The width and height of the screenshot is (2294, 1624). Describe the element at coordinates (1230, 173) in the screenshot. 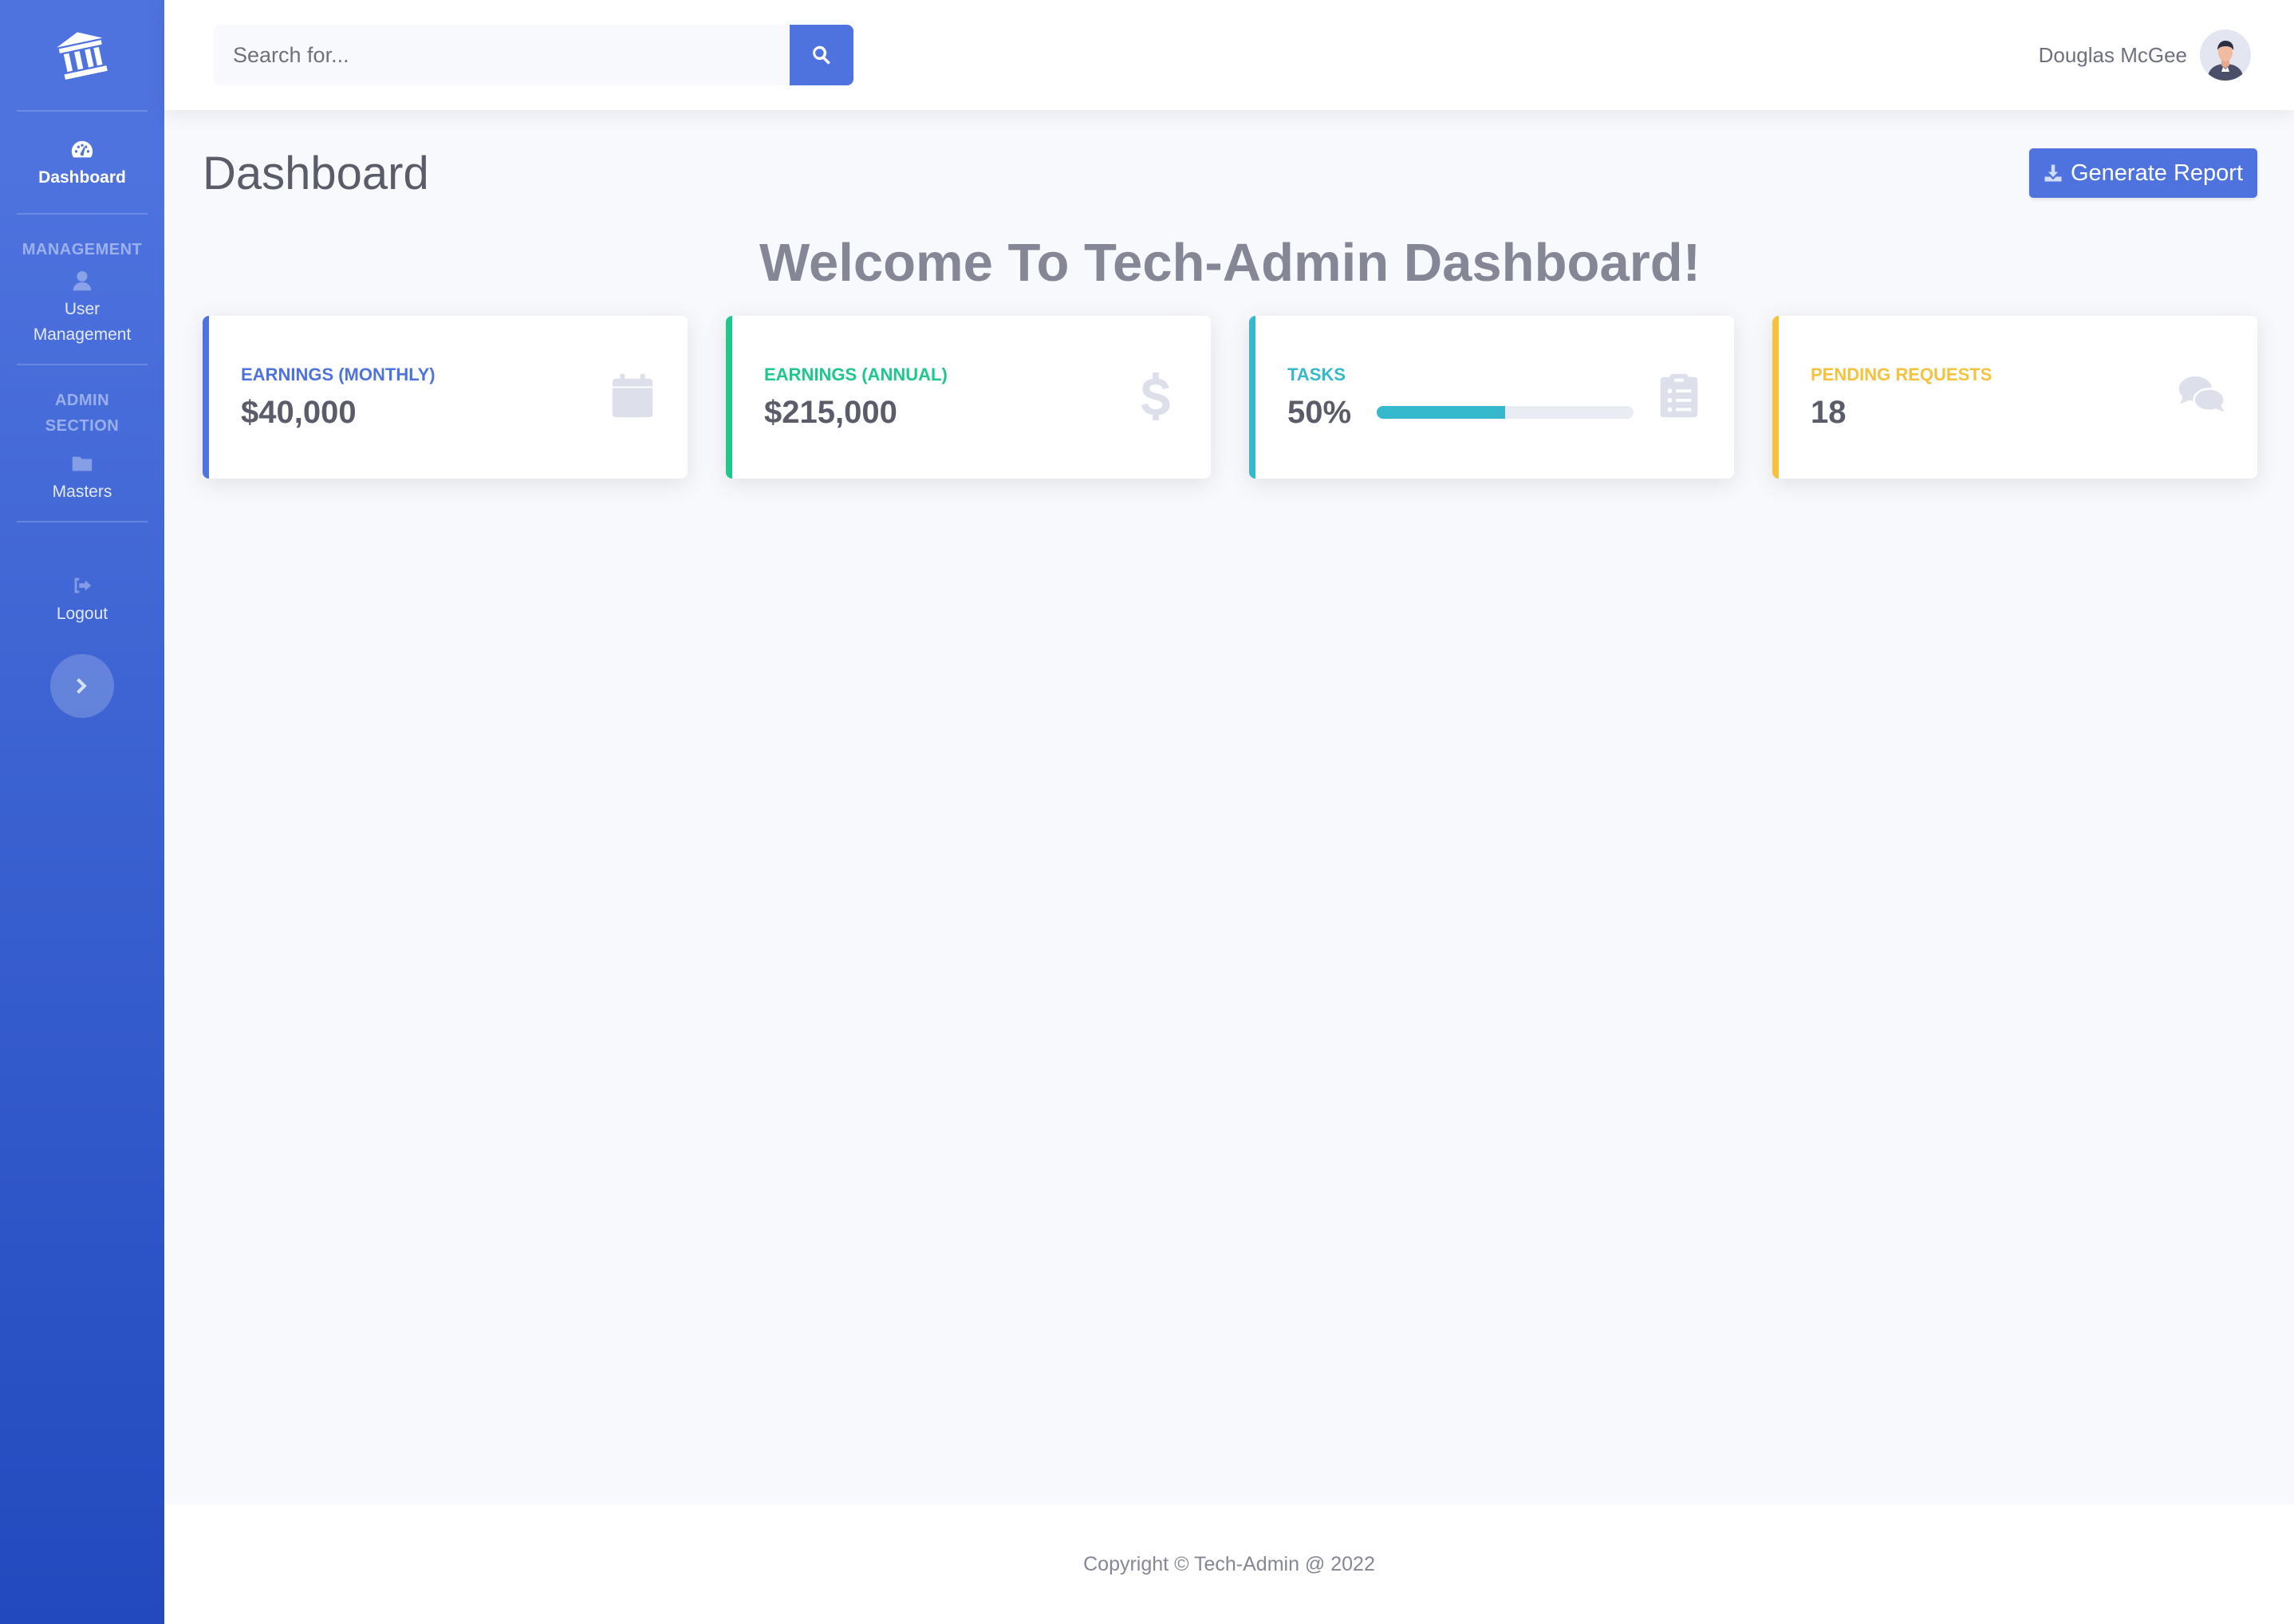

I see `page-heading-row: Dashboard Generate Report` at that location.